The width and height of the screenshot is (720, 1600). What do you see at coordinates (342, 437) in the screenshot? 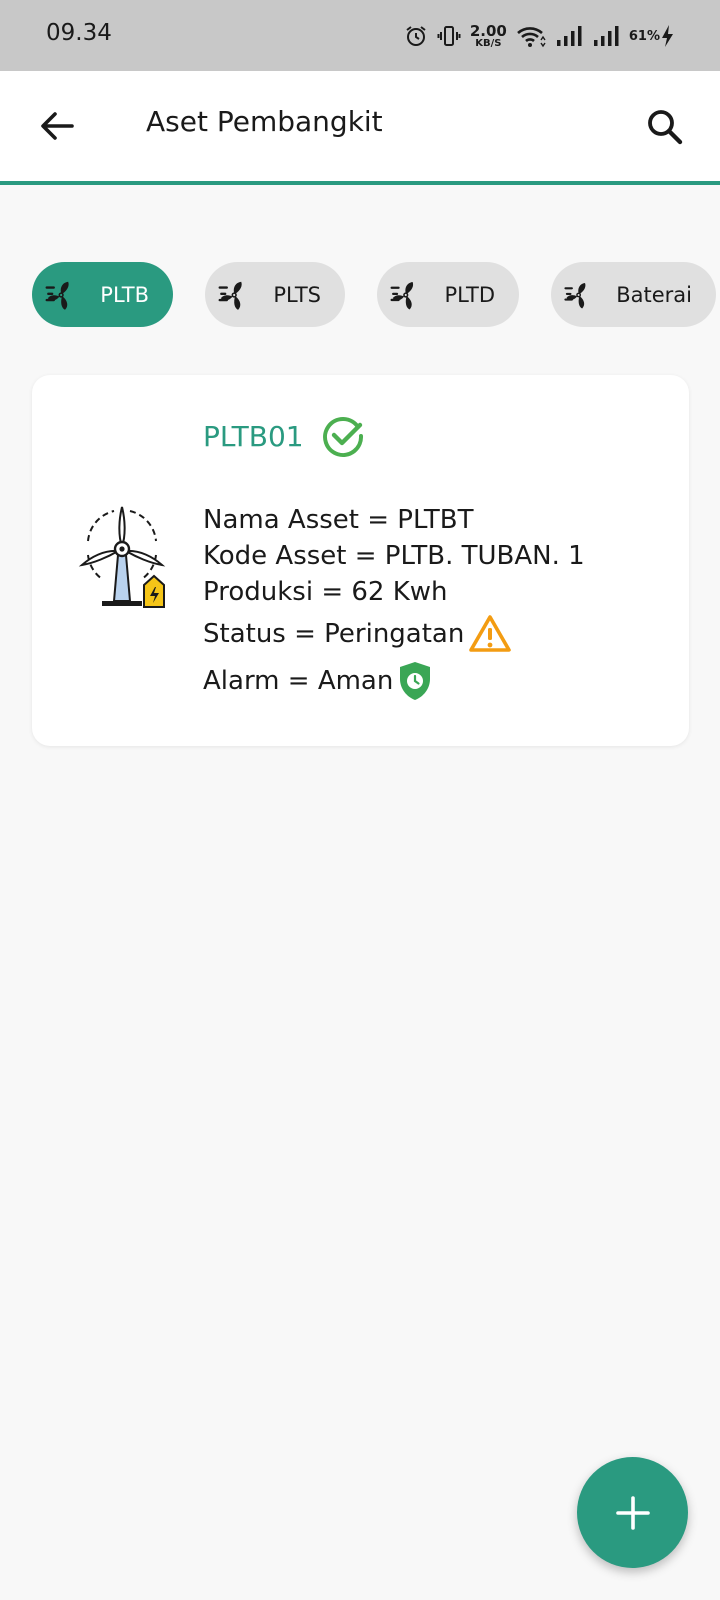
I see `check-circle-icon` at bounding box center [342, 437].